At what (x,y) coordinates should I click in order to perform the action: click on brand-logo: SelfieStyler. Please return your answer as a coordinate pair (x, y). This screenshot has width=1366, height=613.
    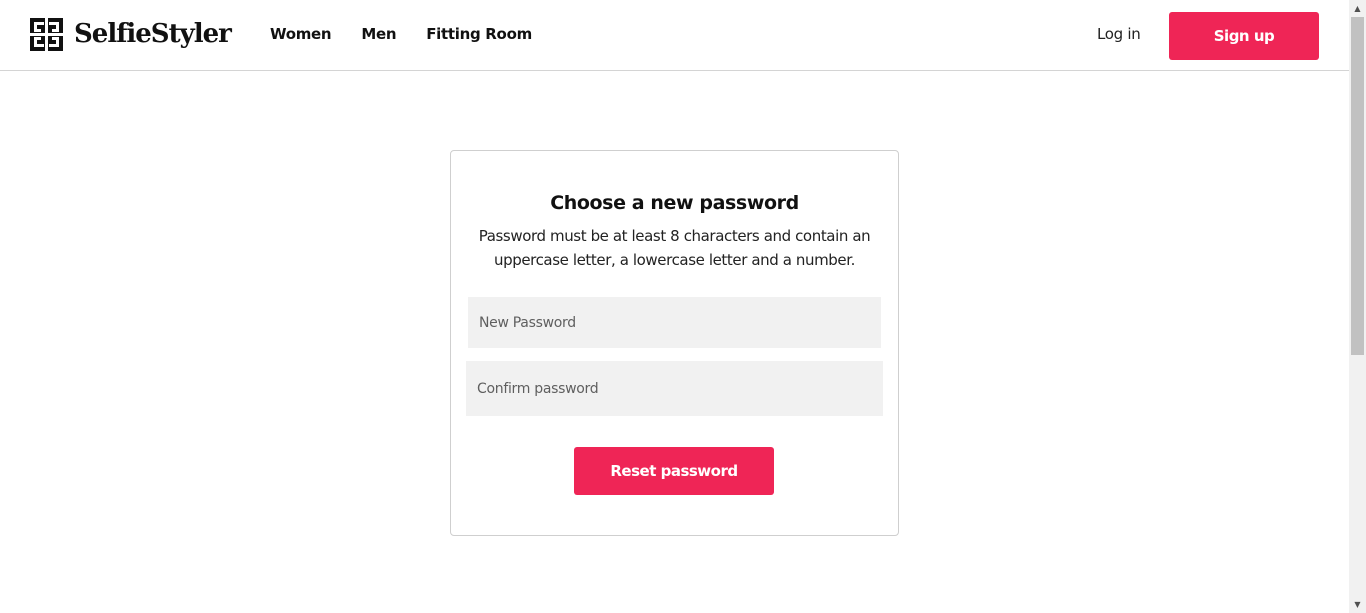
    Looking at the image, I should click on (131, 34).